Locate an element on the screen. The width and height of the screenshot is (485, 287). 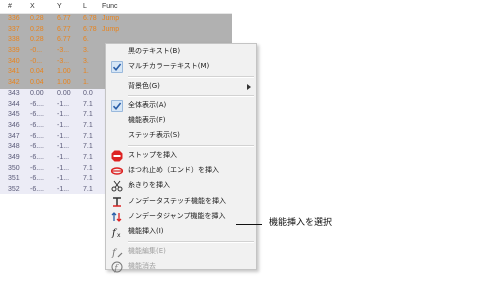
menu-item-insert-function: f x 機能挿入(I) is located at coordinates (181, 231).